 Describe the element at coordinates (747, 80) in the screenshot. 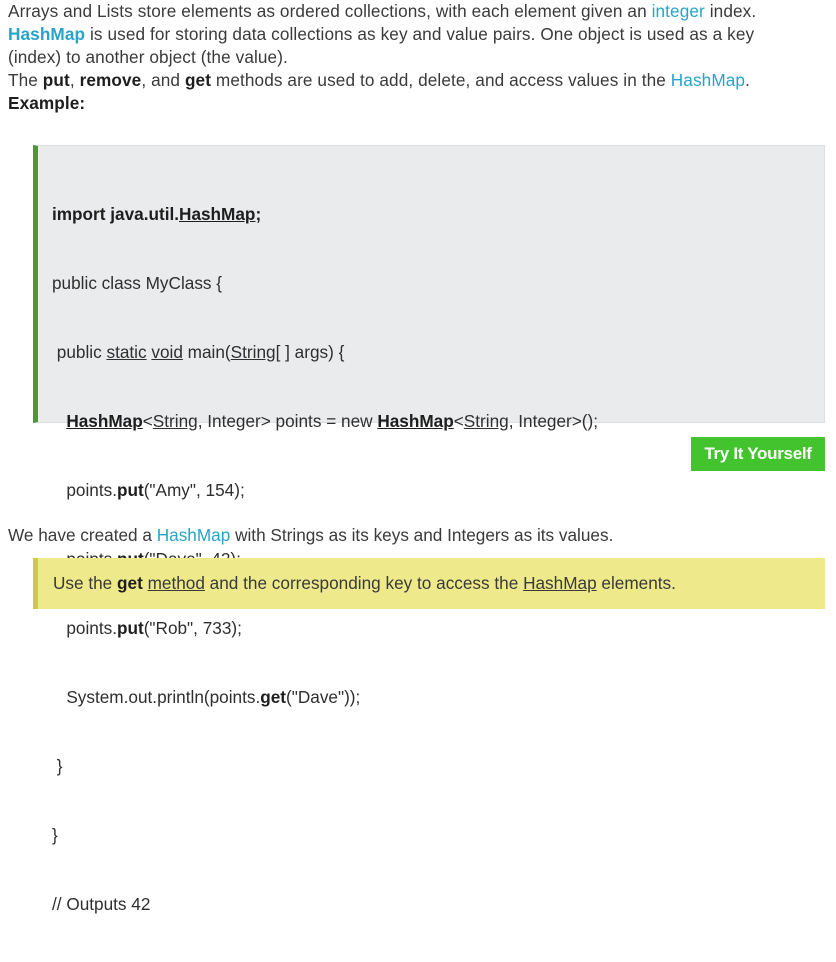

I see `intro-text: .` at that location.